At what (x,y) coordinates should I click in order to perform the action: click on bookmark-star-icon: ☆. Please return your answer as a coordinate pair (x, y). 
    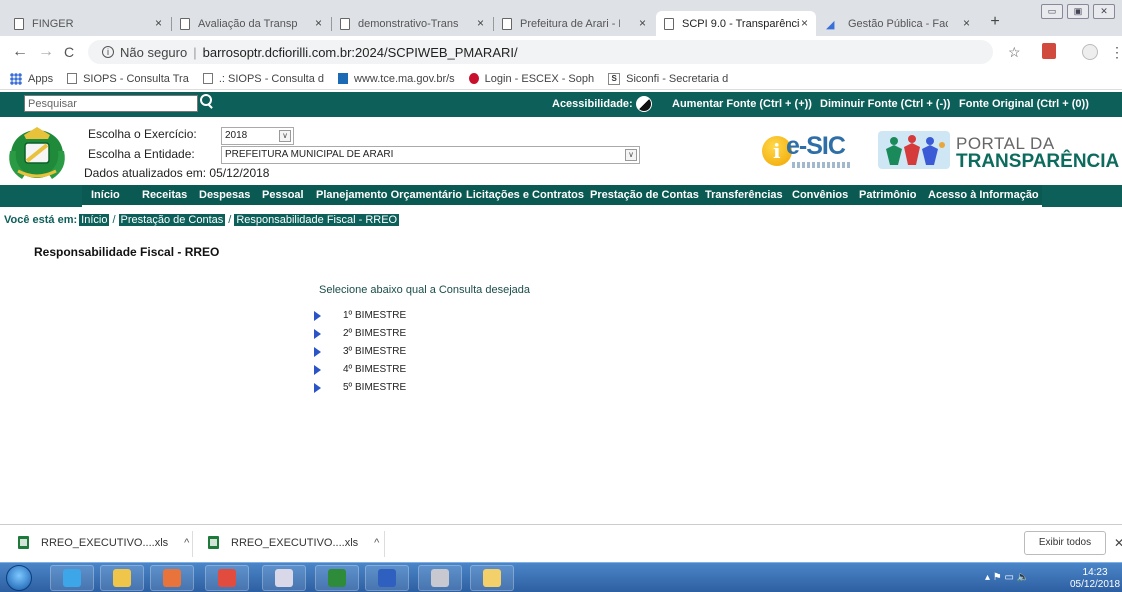
    Looking at the image, I should click on (1014, 52).